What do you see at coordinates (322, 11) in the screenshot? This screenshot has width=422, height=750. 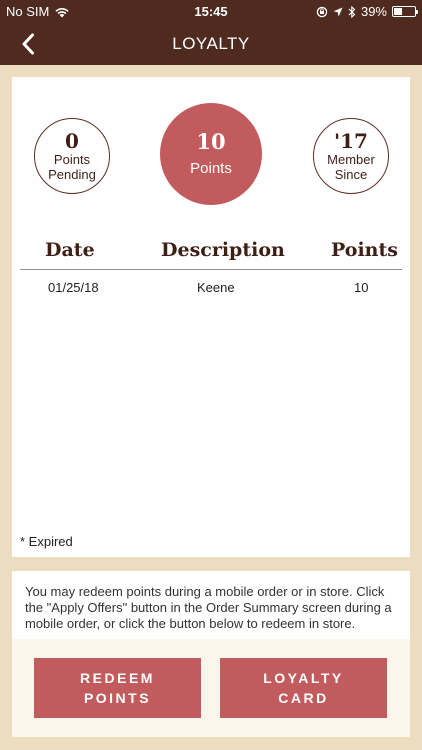 I see `rotation-lock-icon` at bounding box center [322, 11].